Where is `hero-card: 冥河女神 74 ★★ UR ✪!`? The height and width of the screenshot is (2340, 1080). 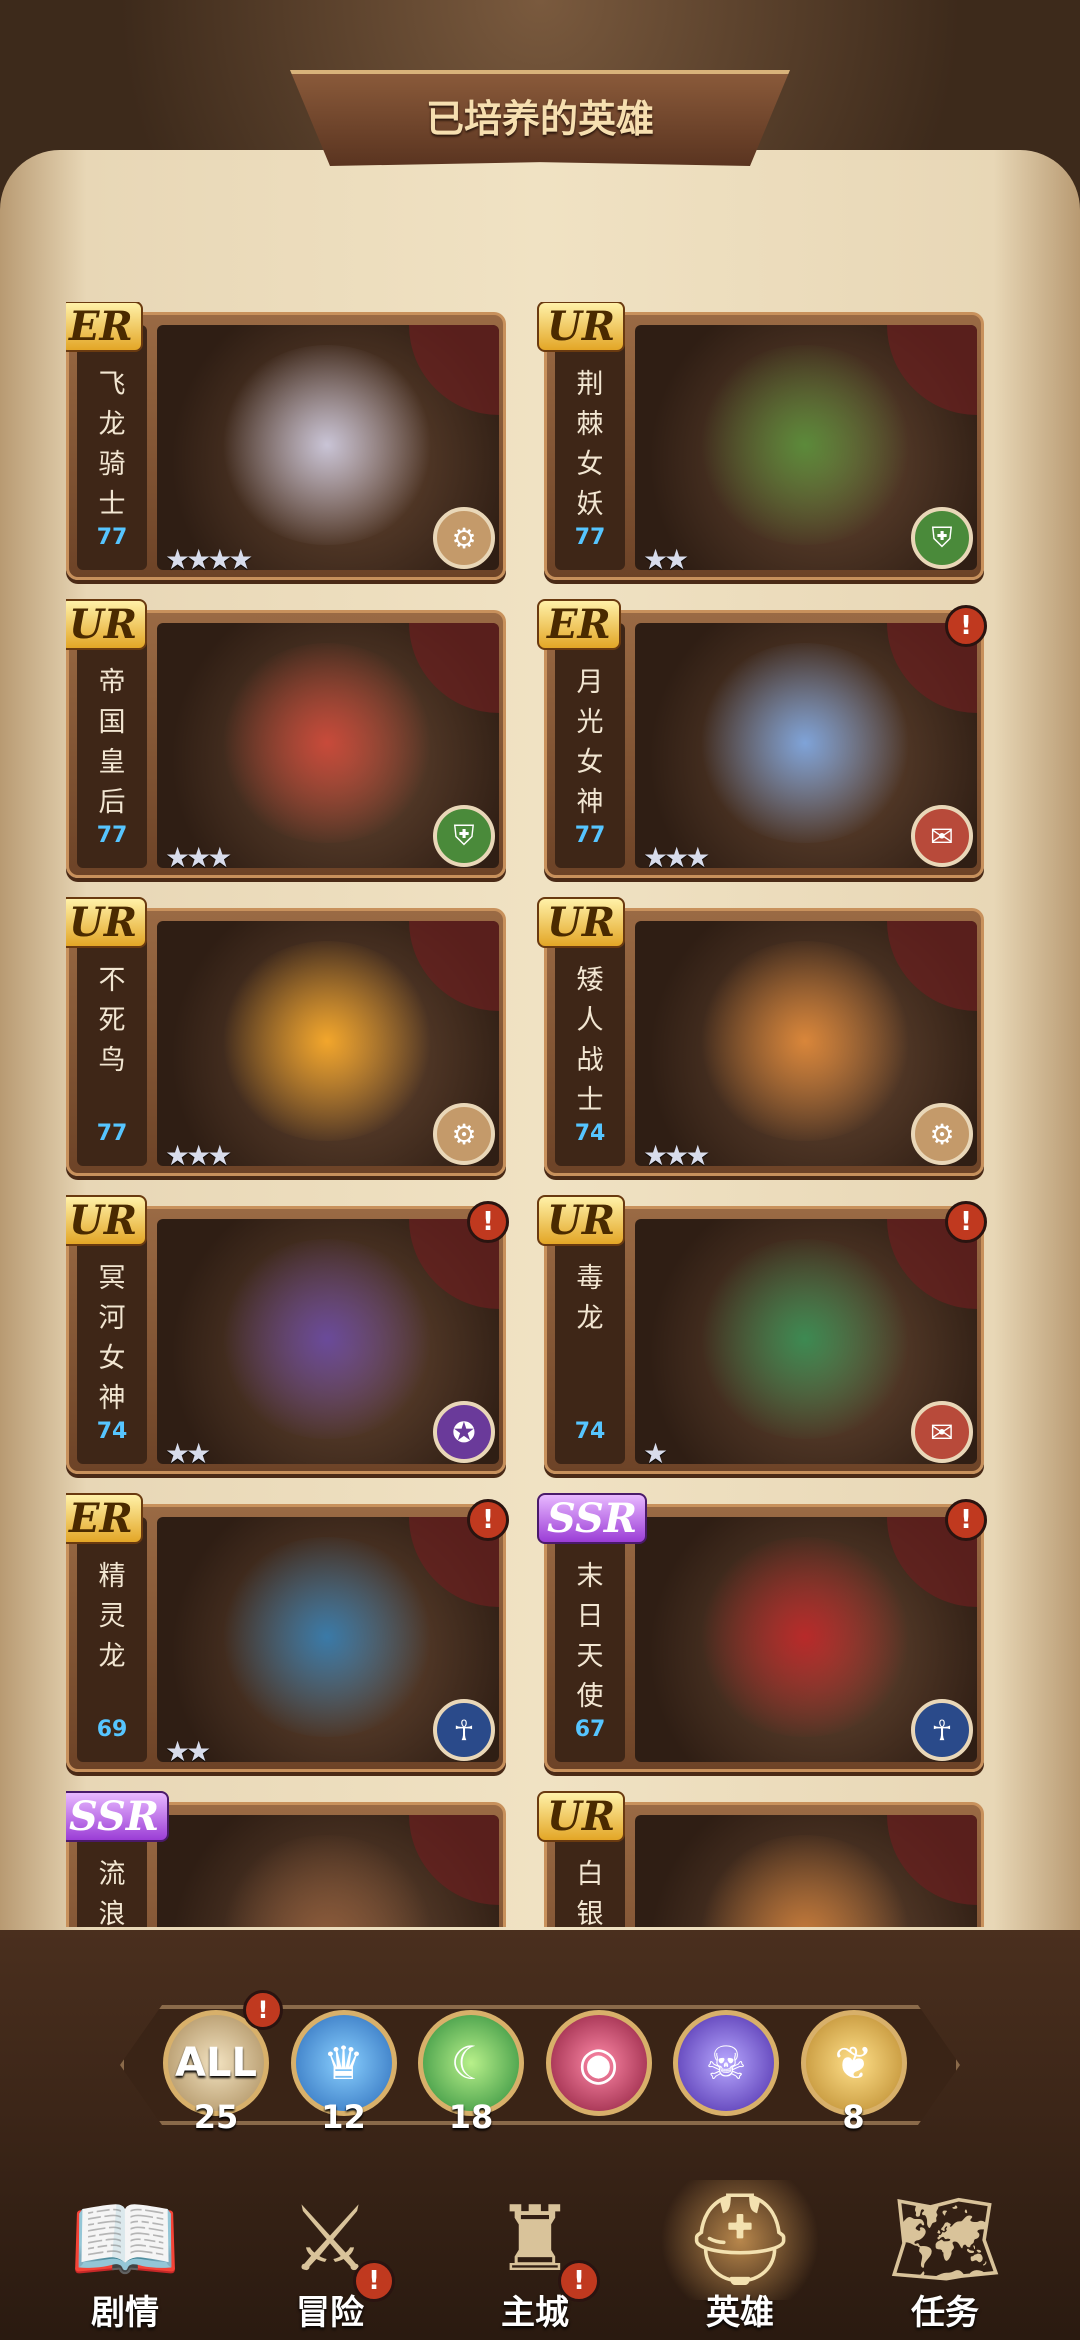 hero-card: 冥河女神 74 ★★ UR ✪! is located at coordinates (287, 1334).